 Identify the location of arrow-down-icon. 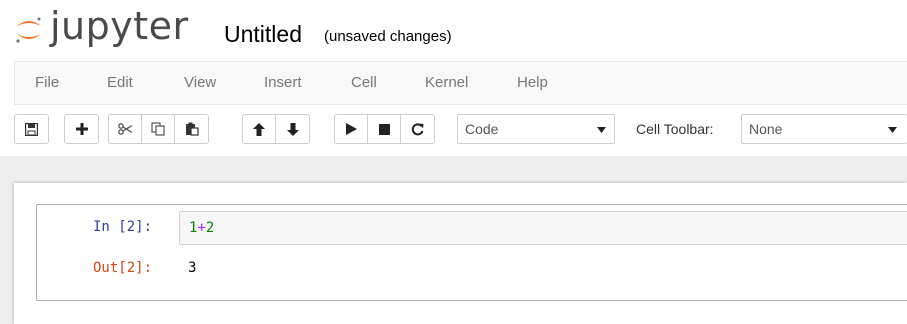
(292, 129).